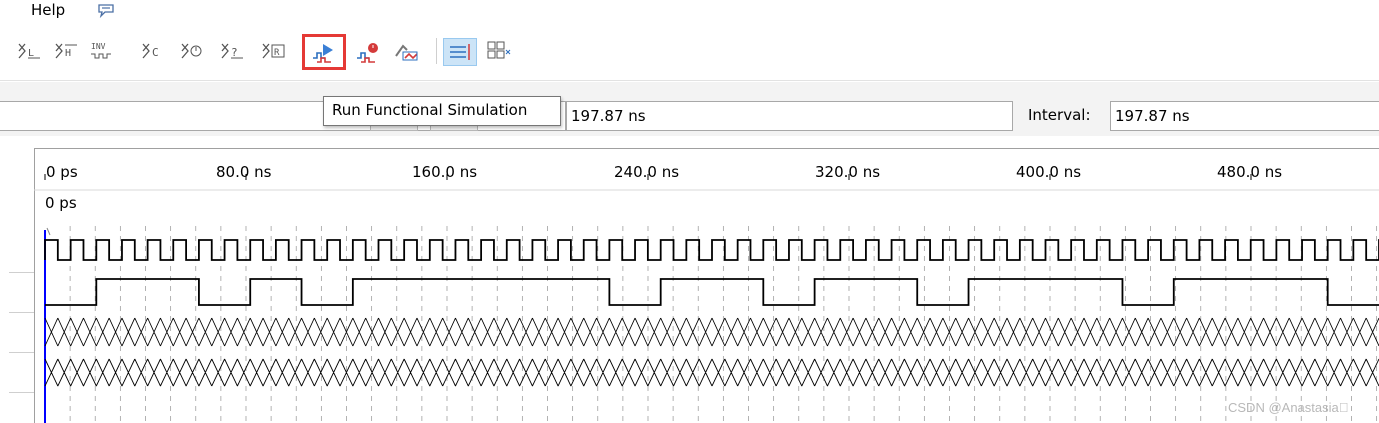  What do you see at coordinates (711, 250) in the screenshot?
I see `clock-waveform` at bounding box center [711, 250].